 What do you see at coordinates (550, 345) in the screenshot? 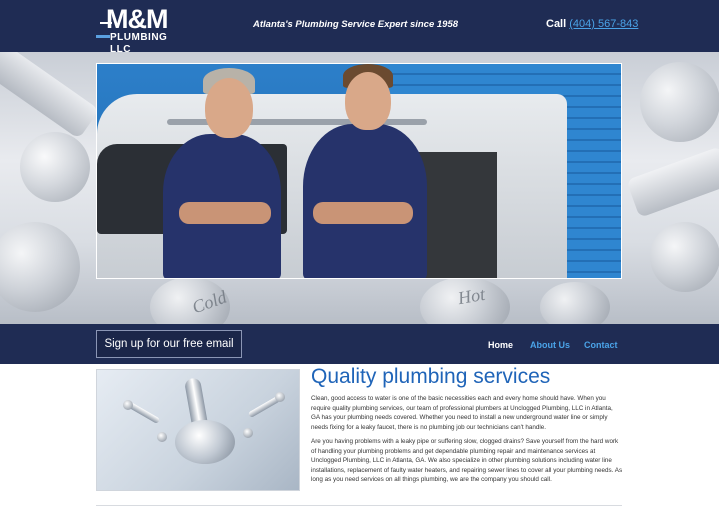
I see `nav-about-us: About Us` at bounding box center [550, 345].